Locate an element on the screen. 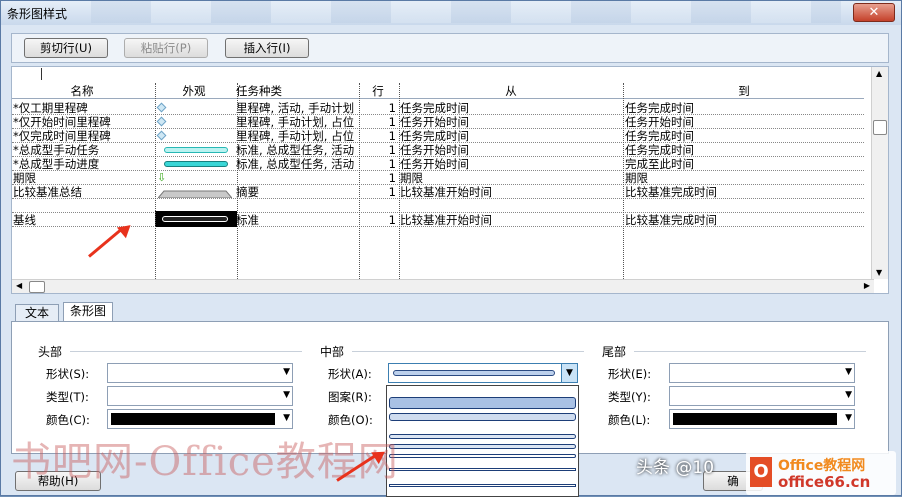 The width and height of the screenshot is (902, 497). middle-shape-select: ▼ is located at coordinates (483, 373).